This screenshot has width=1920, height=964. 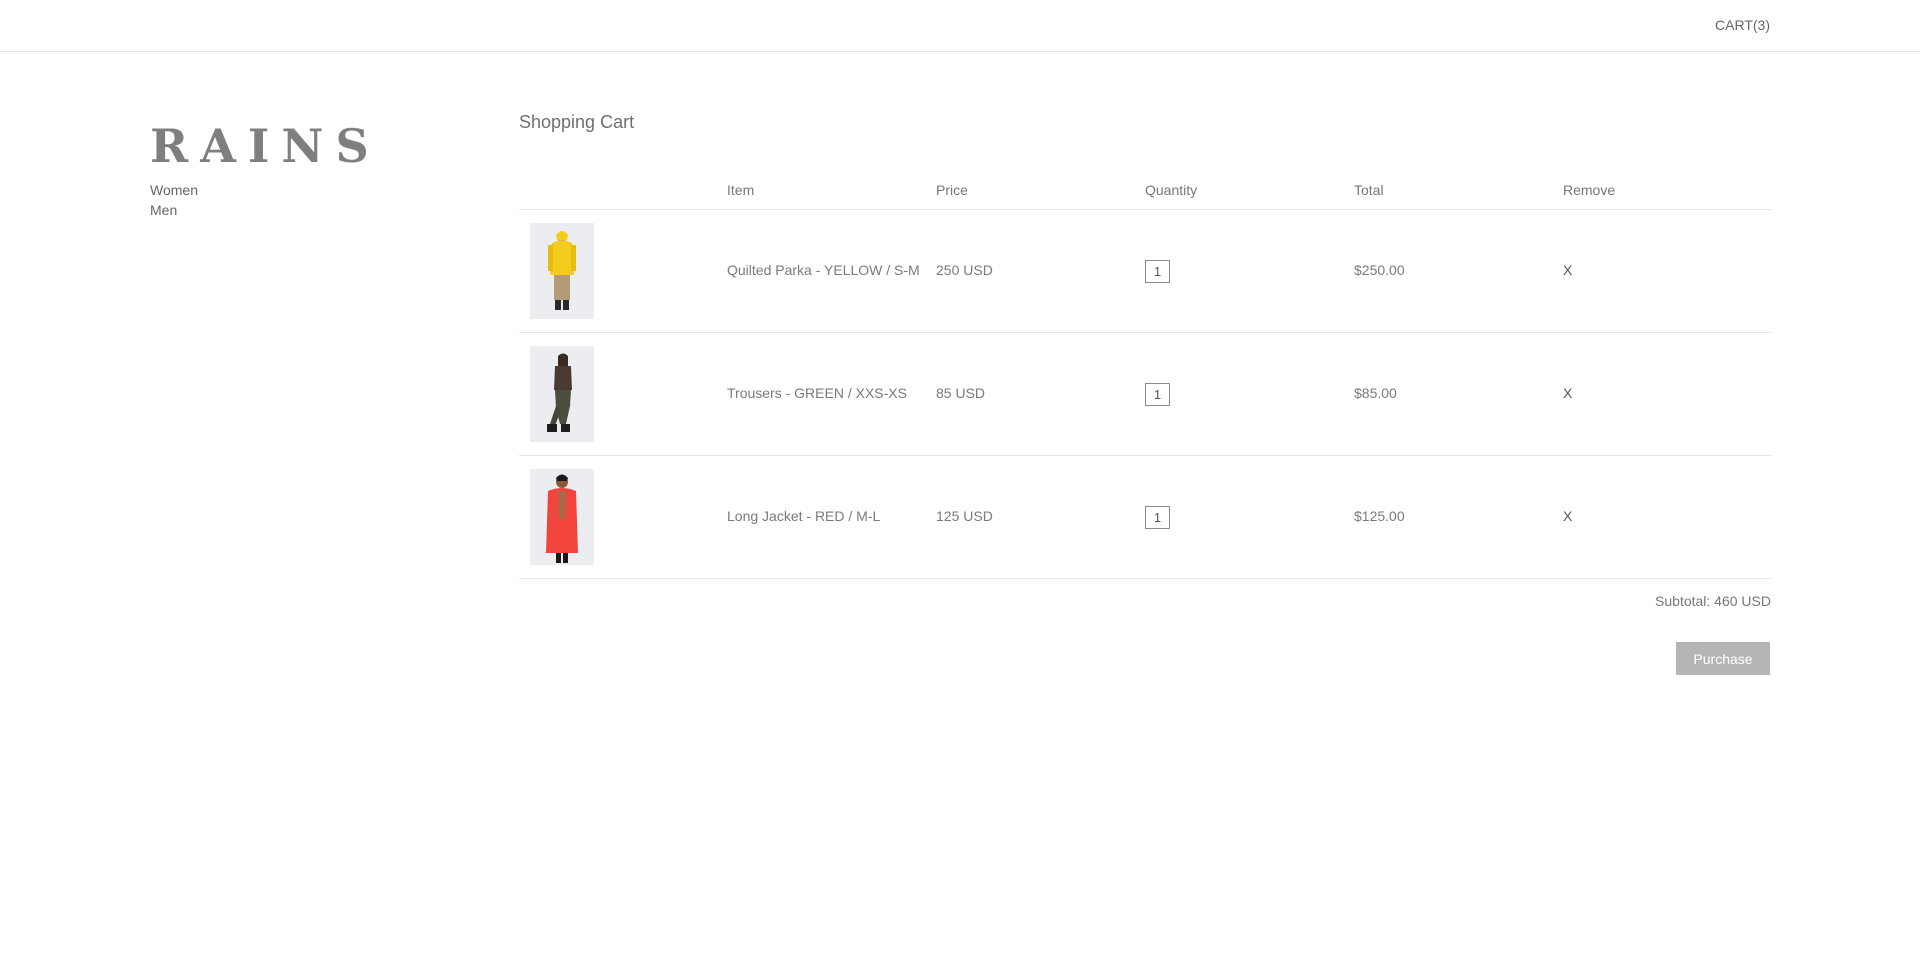 I want to click on top-bar: CART(3), so click(x=960, y=26).